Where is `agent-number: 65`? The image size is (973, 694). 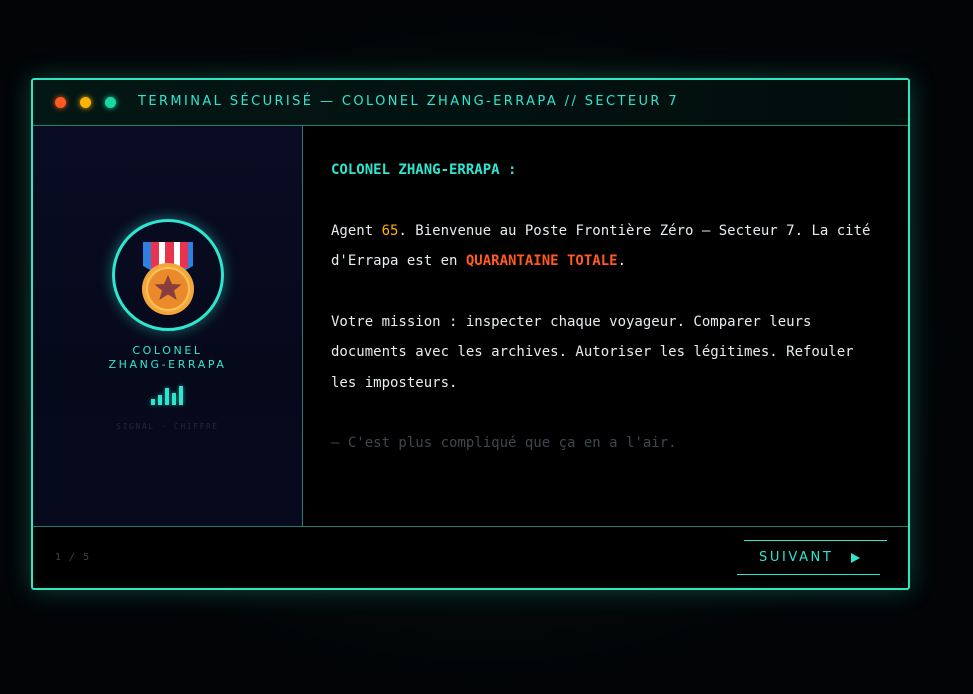 agent-number: 65 is located at coordinates (390, 230).